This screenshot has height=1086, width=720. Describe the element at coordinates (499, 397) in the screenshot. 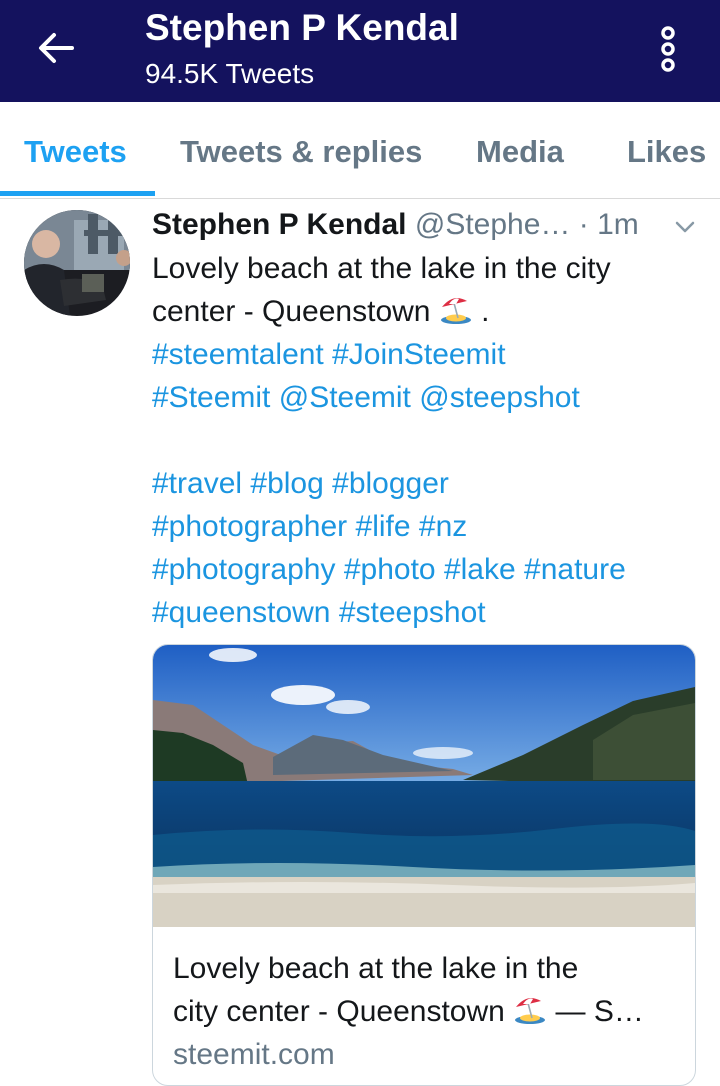

I see `mention-link: @steepshot` at that location.